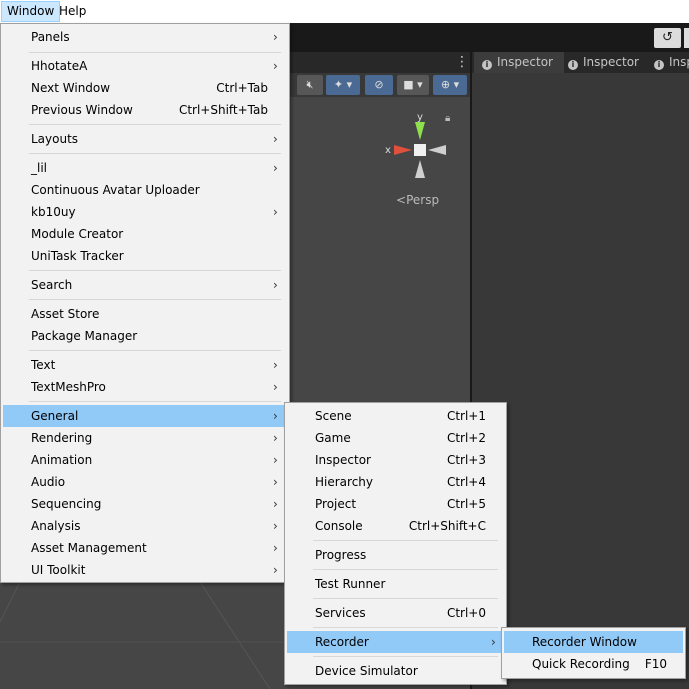 The image size is (689, 689). What do you see at coordinates (394, 613) in the screenshot?
I see `general-menu-item-services: Services Ctrl+0` at bounding box center [394, 613].